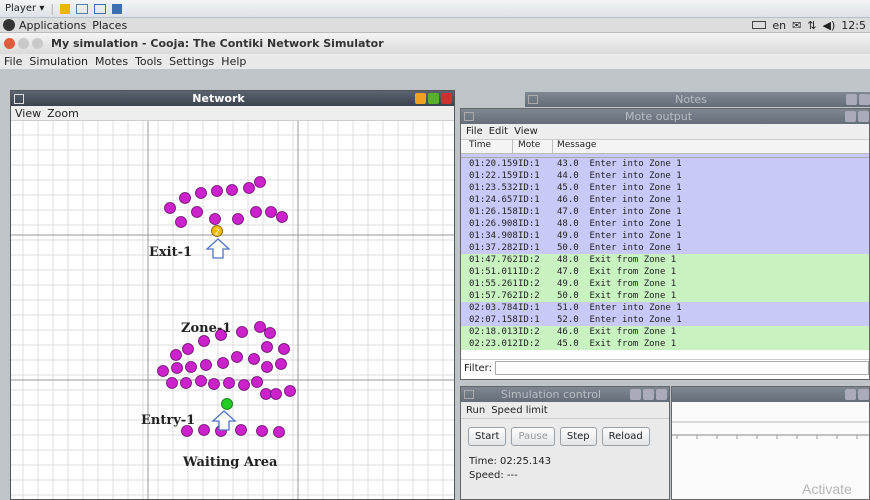 The height and width of the screenshot is (500, 870). What do you see at coordinates (498, 131) in the screenshot?
I see `mote-output-menu-edit: Edit` at bounding box center [498, 131].